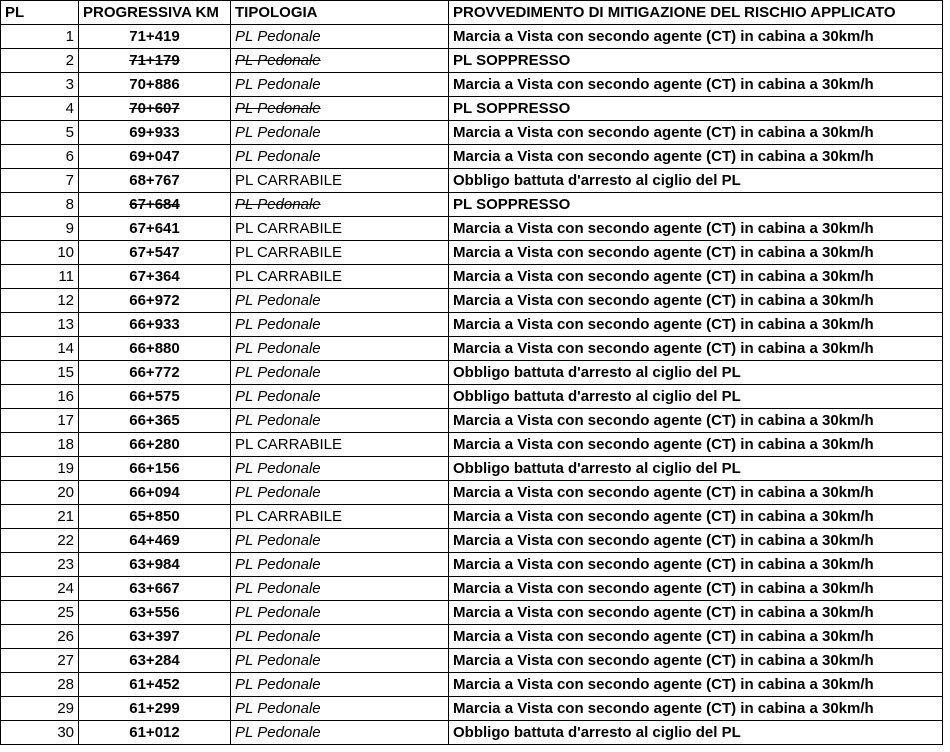 The height and width of the screenshot is (752, 950). I want to click on km-cell: 66+280, so click(154, 444).